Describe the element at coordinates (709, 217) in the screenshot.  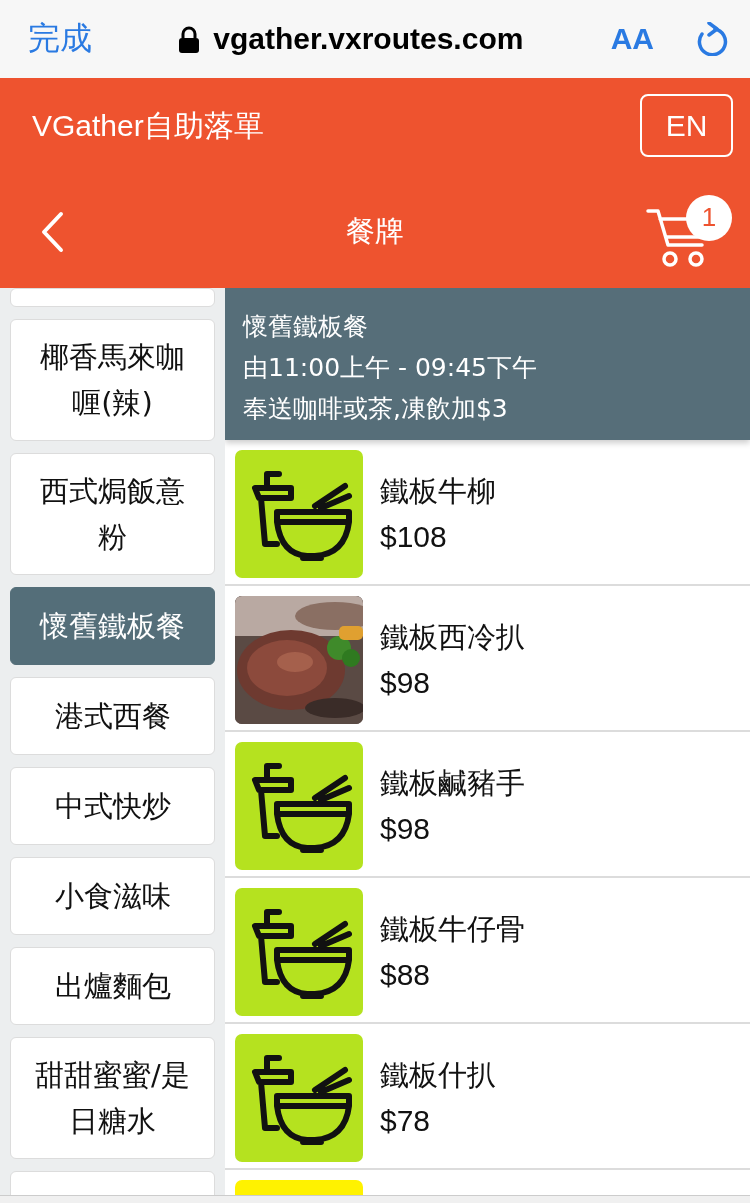
I see `cart-count-badge: 1` at that location.